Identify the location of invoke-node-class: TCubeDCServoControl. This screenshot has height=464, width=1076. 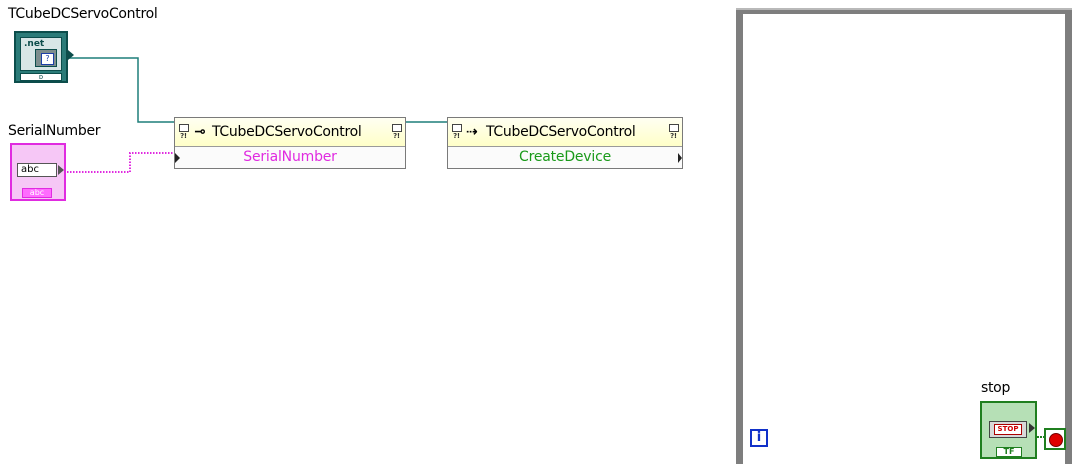
(561, 132).